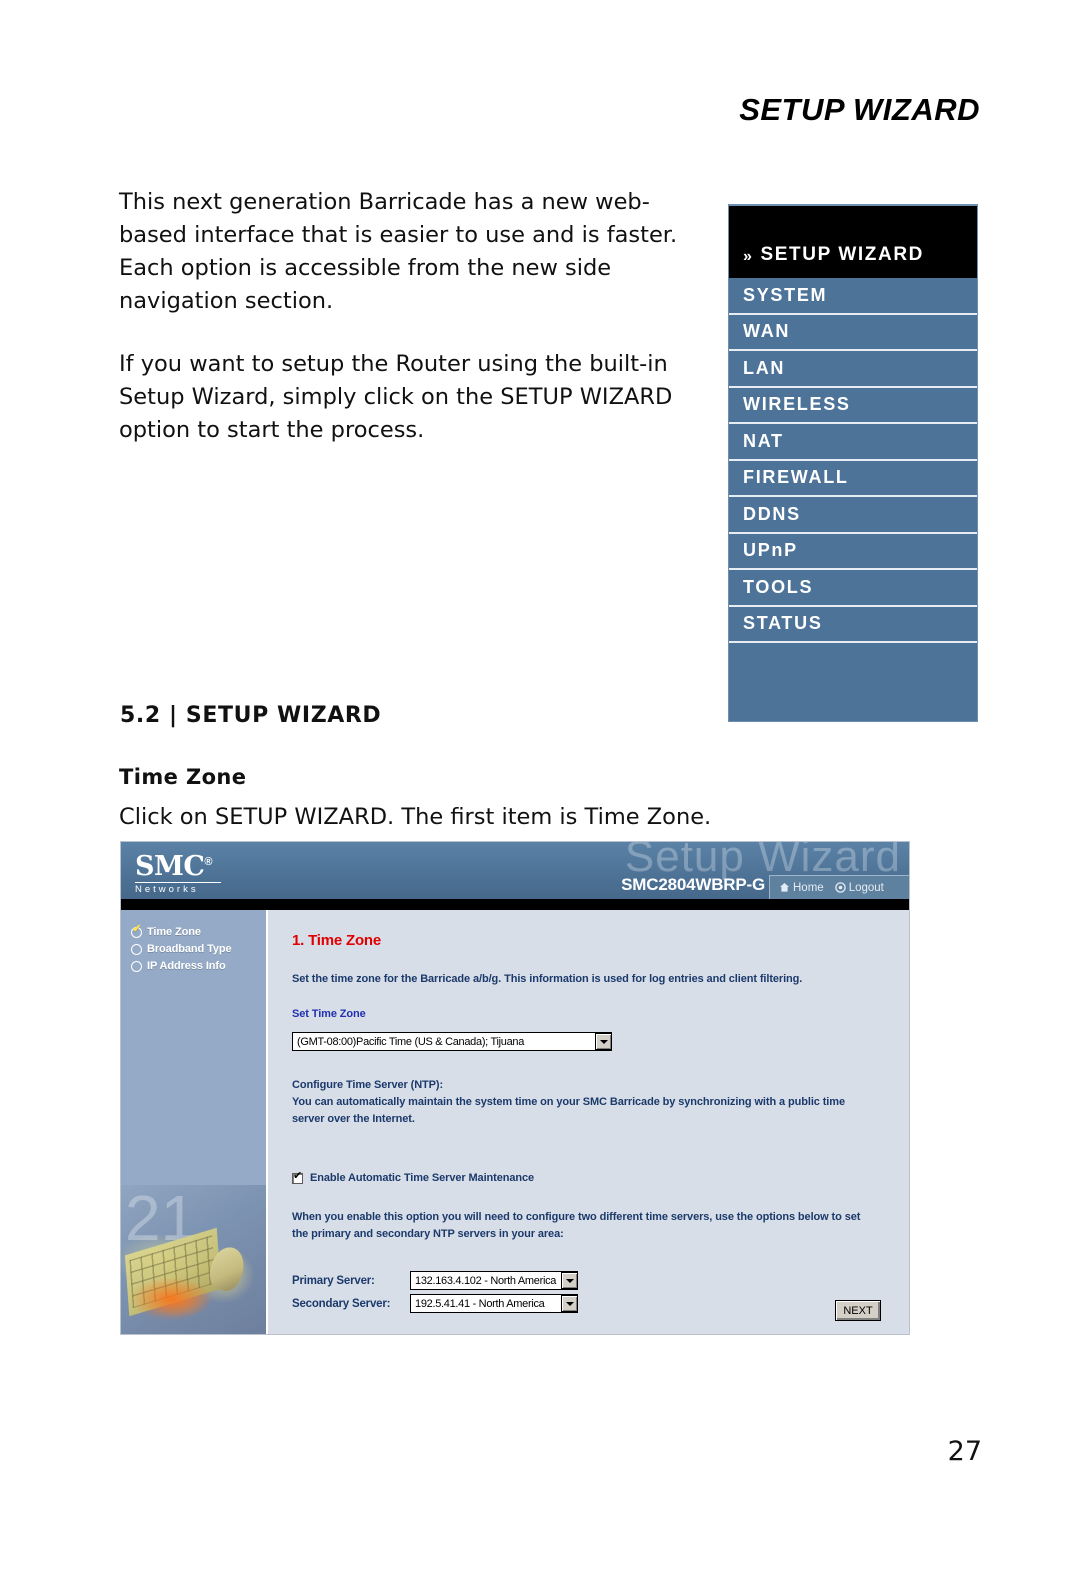  Describe the element at coordinates (764, 367) in the screenshot. I see `nav-item-label: LAN` at that location.